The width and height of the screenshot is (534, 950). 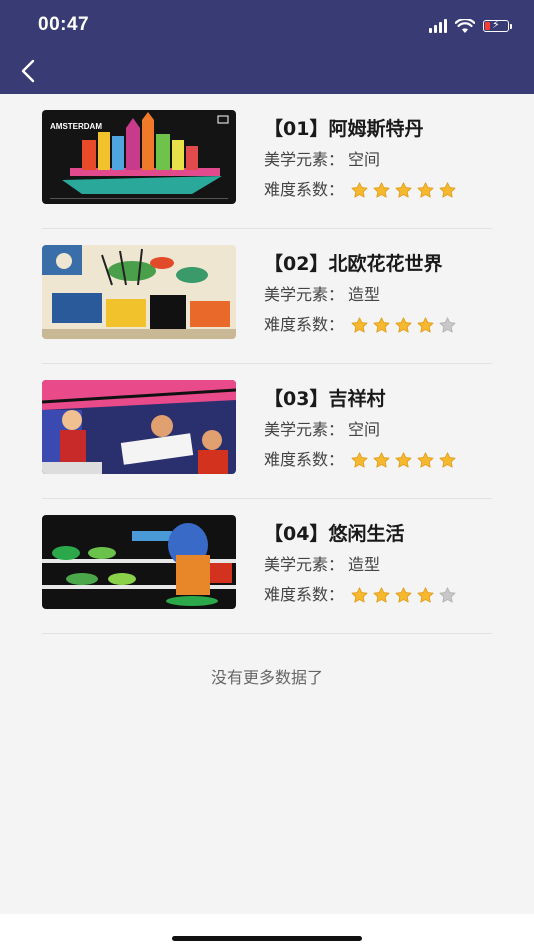 What do you see at coordinates (266, 677) in the screenshot?
I see `no-more-text: 没有更多数据了` at bounding box center [266, 677].